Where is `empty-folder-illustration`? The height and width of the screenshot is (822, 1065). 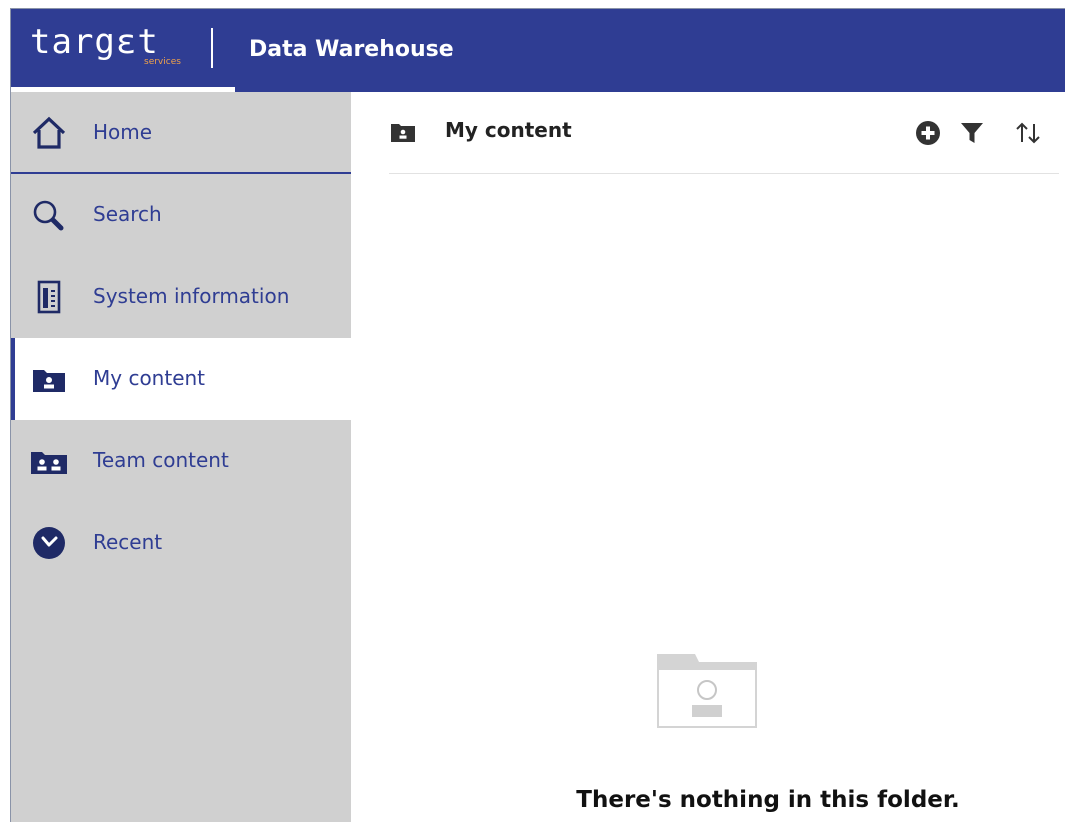
empty-folder-illustration is located at coordinates (707, 691).